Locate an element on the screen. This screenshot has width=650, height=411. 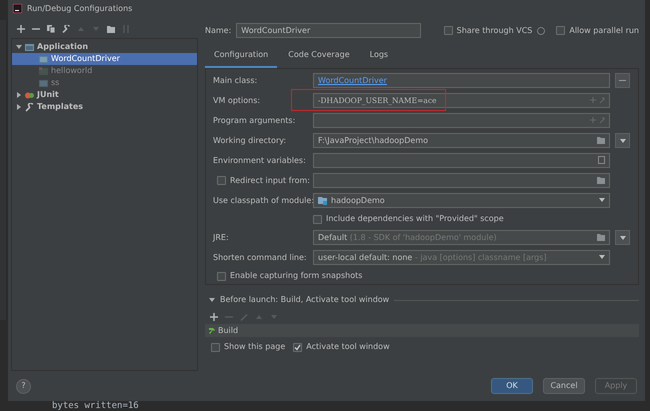
field-label: VM options: is located at coordinates (236, 100).